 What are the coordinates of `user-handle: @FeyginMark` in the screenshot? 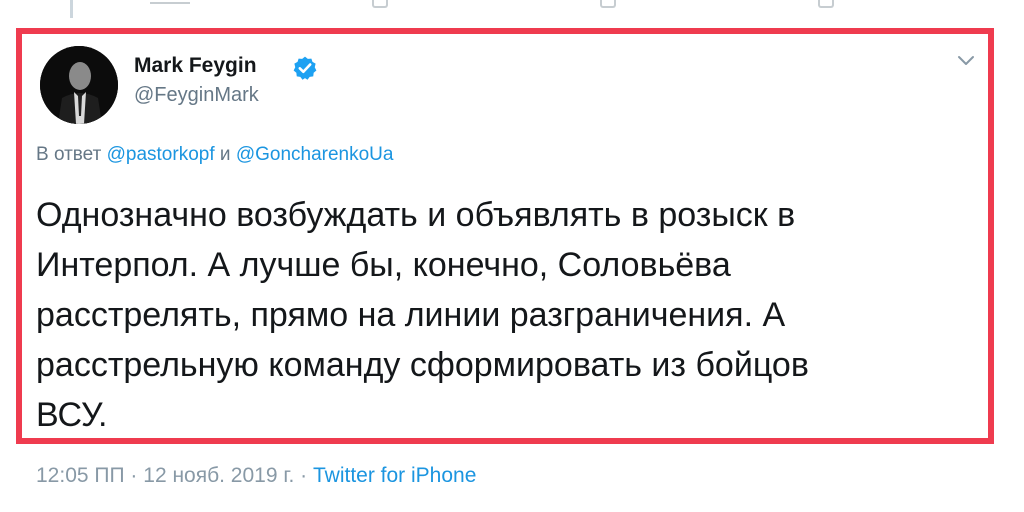 It's located at (196, 95).